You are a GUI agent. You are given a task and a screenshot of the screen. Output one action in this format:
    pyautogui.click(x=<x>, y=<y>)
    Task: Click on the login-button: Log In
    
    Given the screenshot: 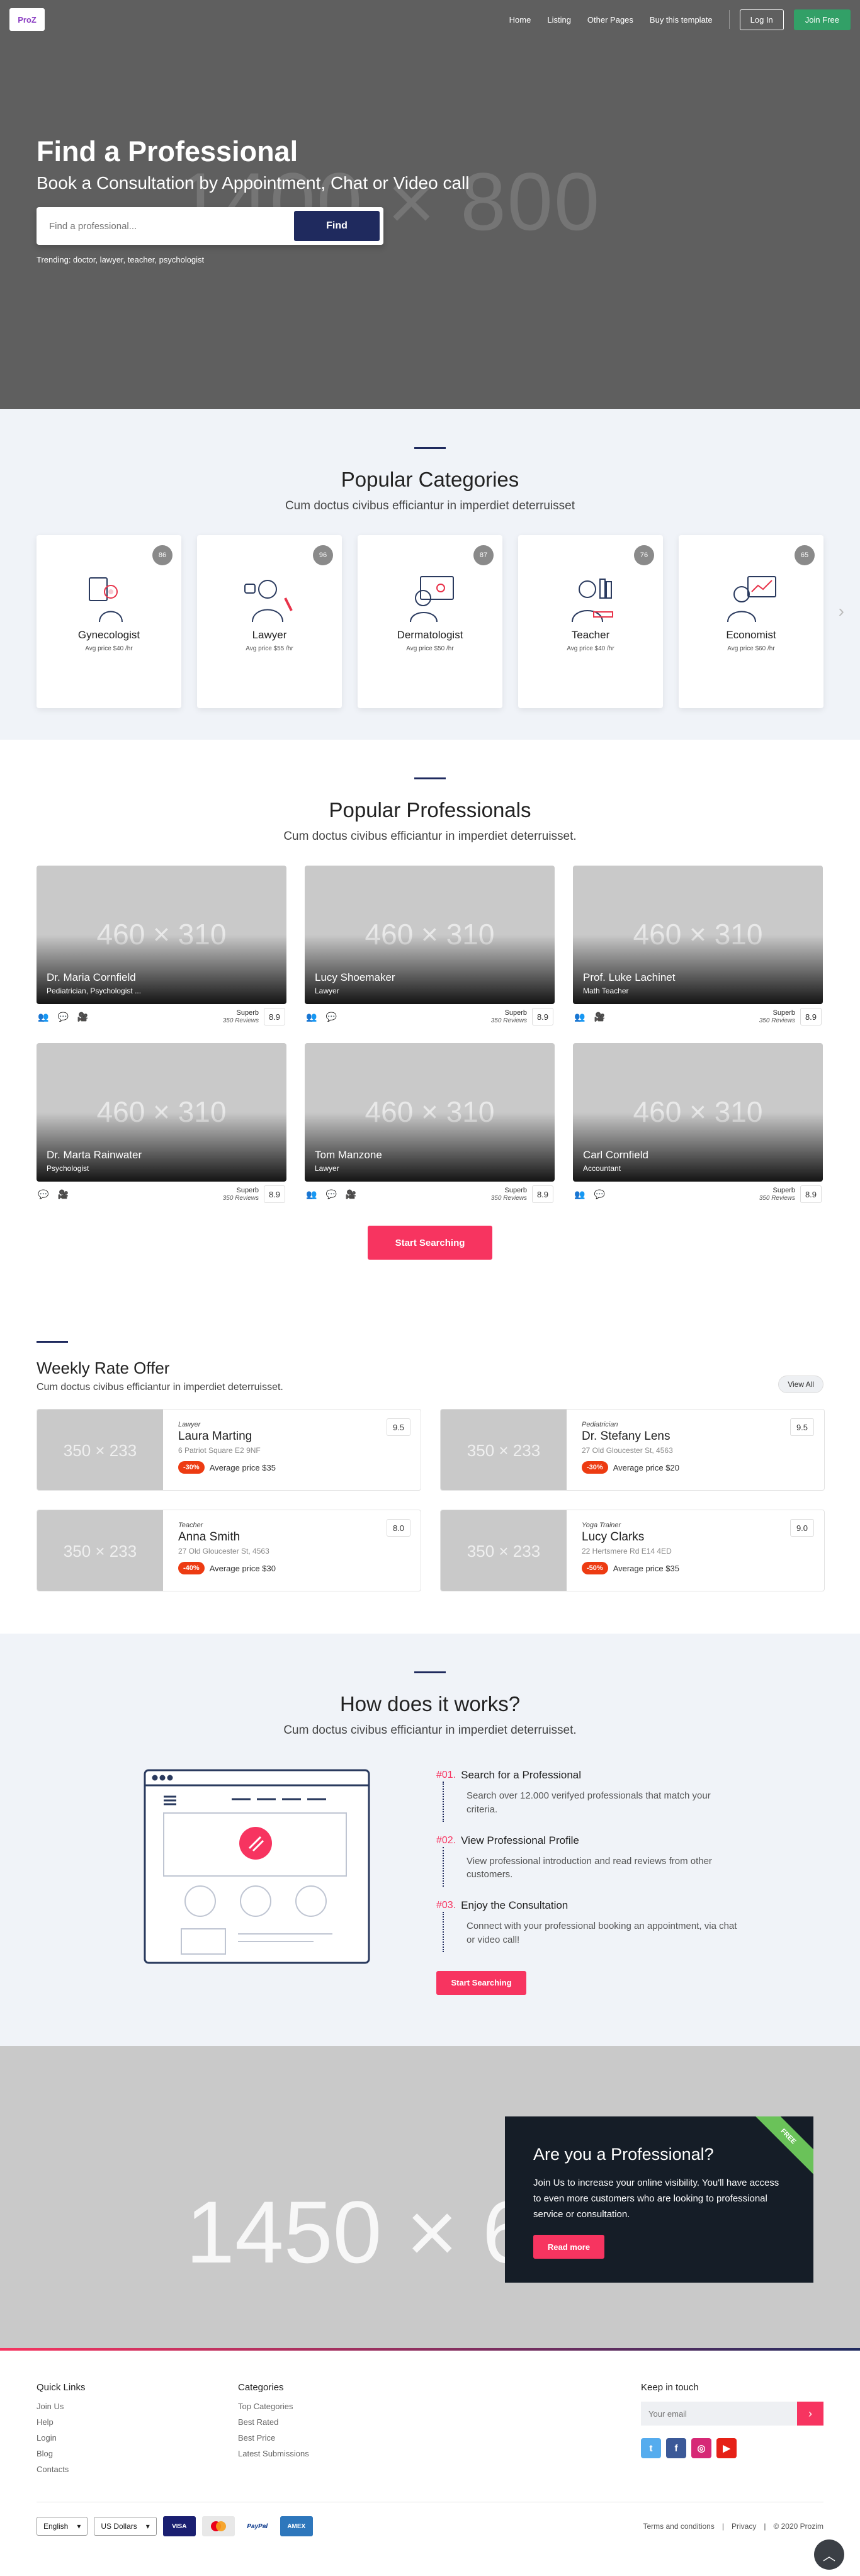 What is the action you would take?
    pyautogui.click(x=761, y=19)
    